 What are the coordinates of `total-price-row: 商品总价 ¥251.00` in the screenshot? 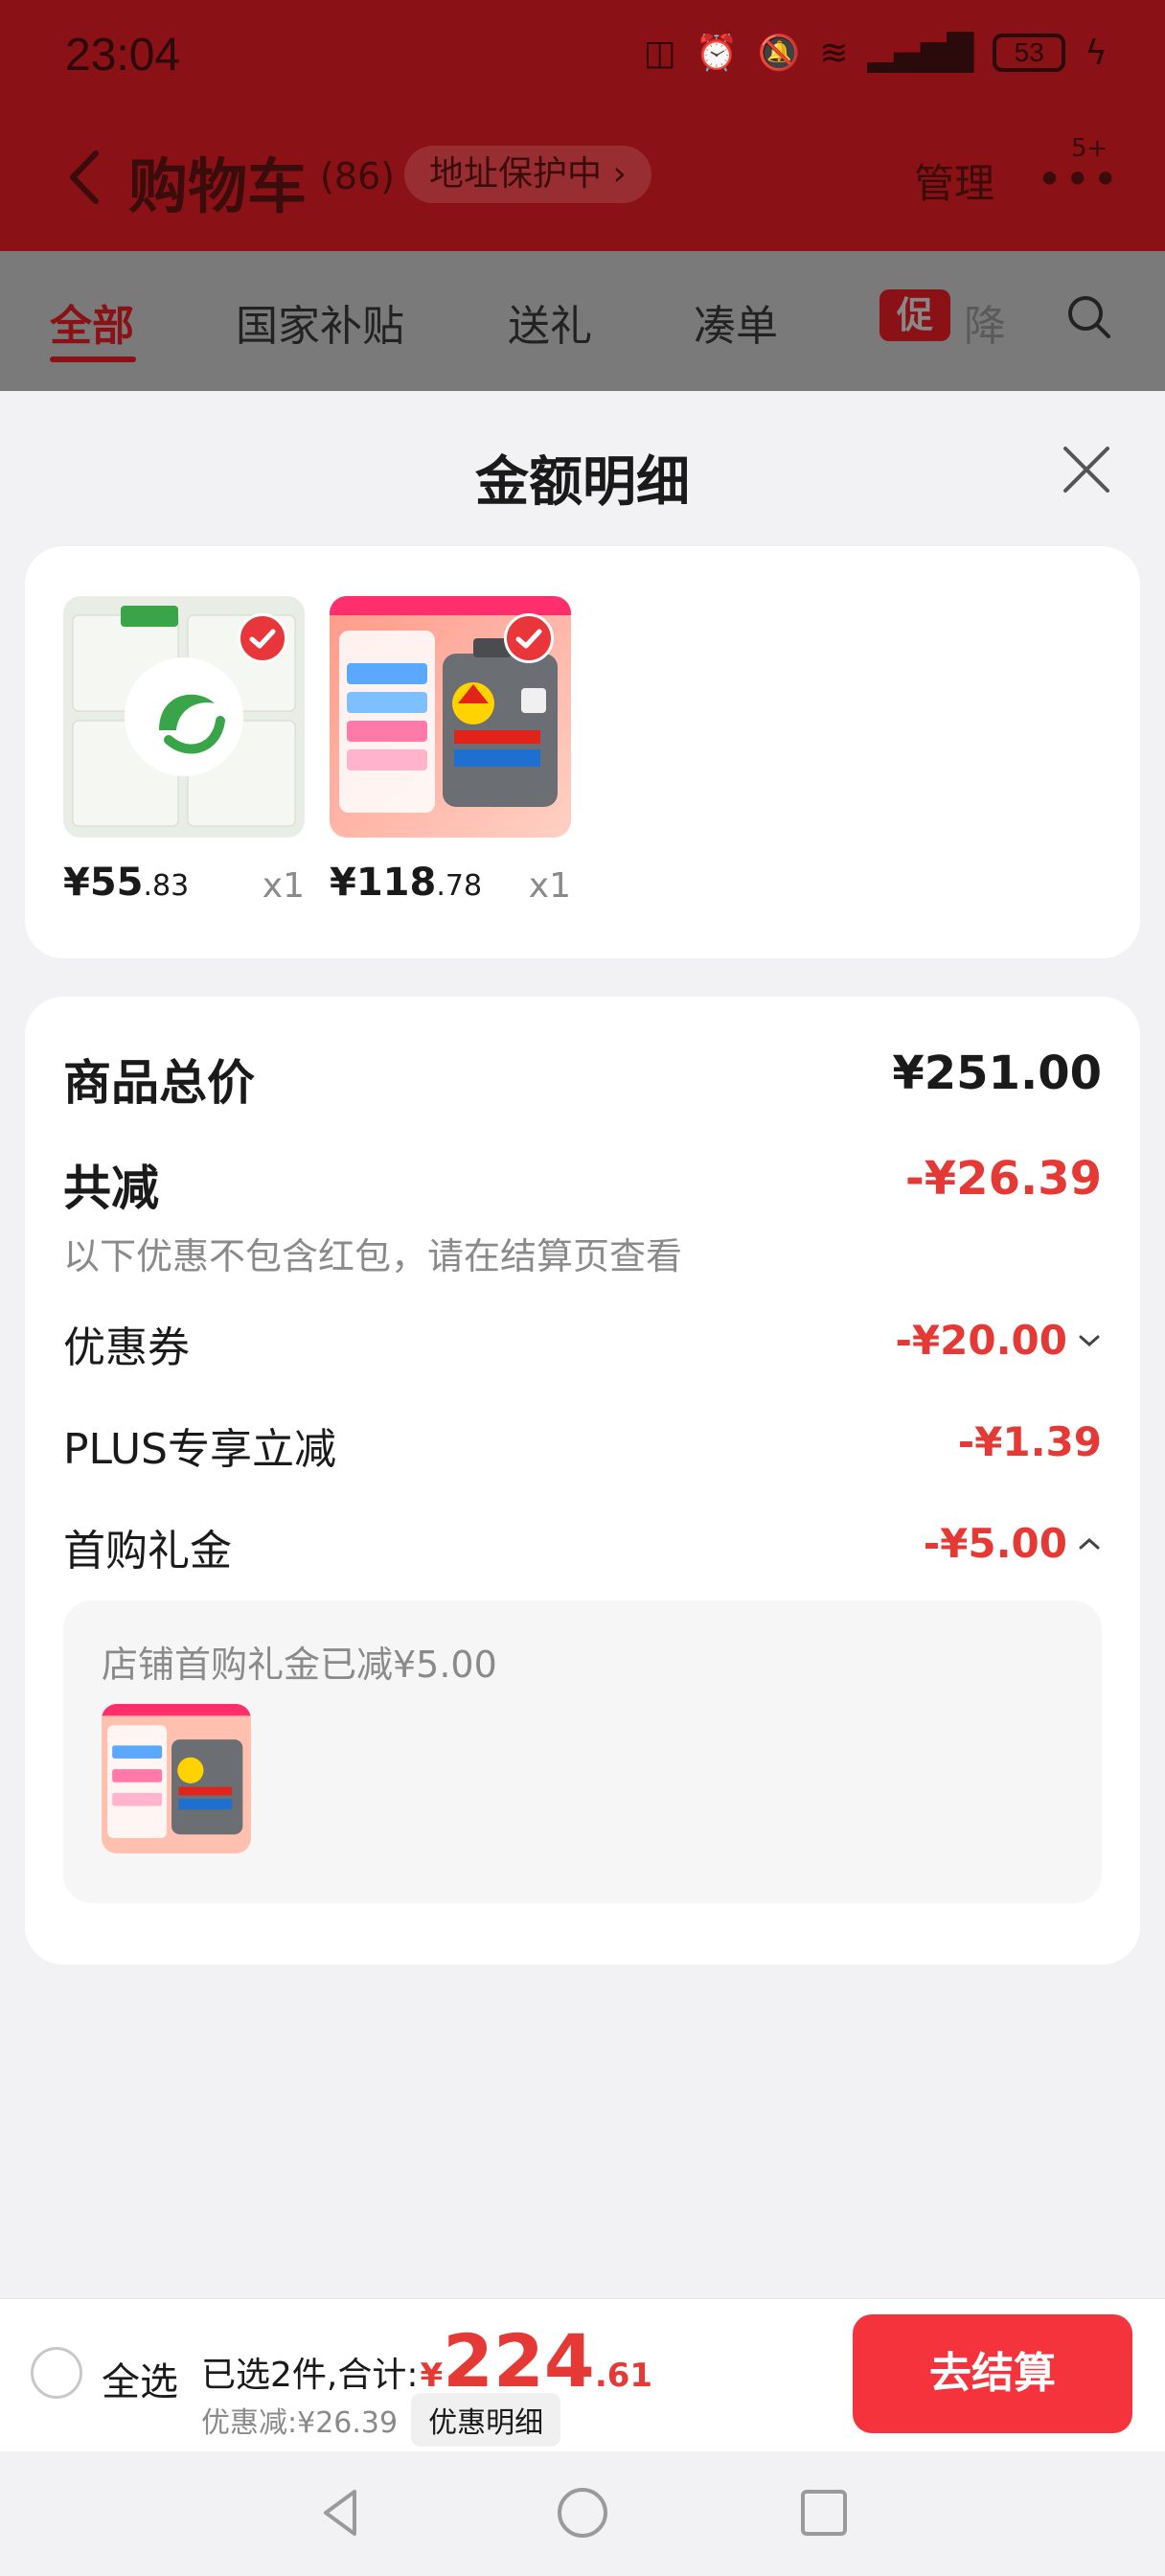 It's located at (582, 1078).